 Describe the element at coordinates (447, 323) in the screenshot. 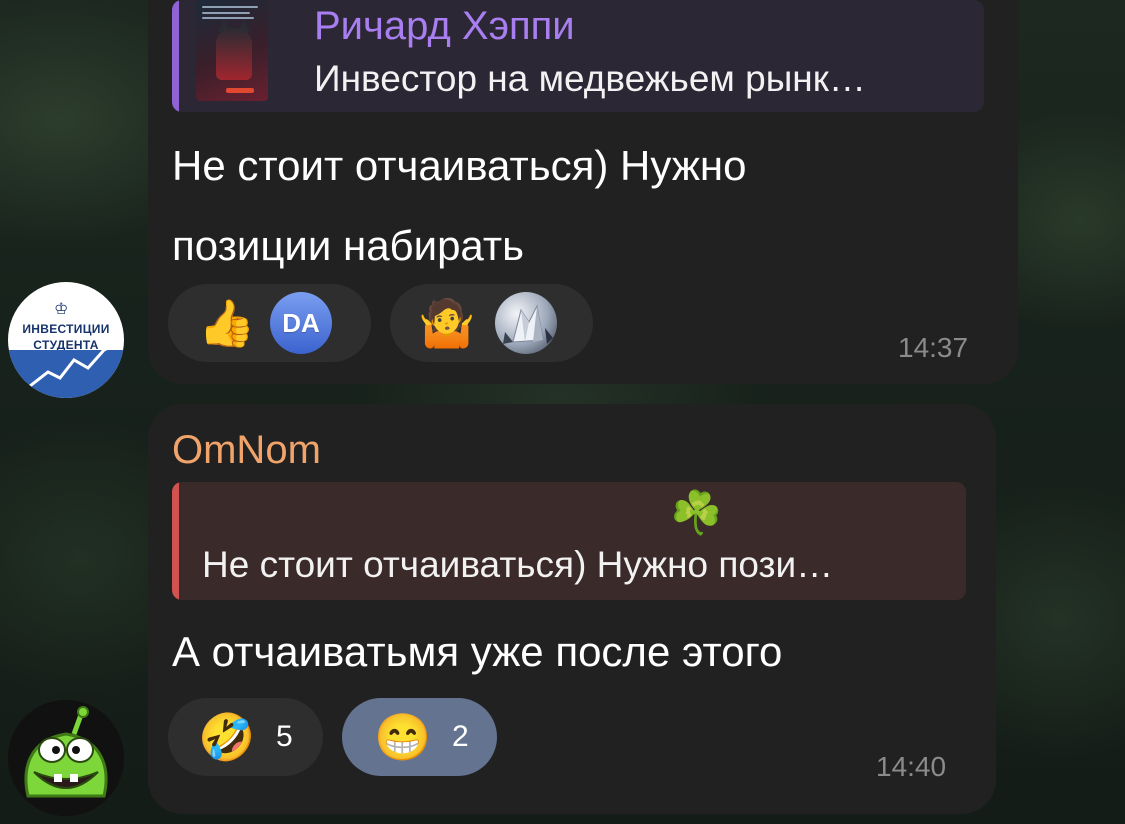

I see `shrug-icon: 🤷` at that location.